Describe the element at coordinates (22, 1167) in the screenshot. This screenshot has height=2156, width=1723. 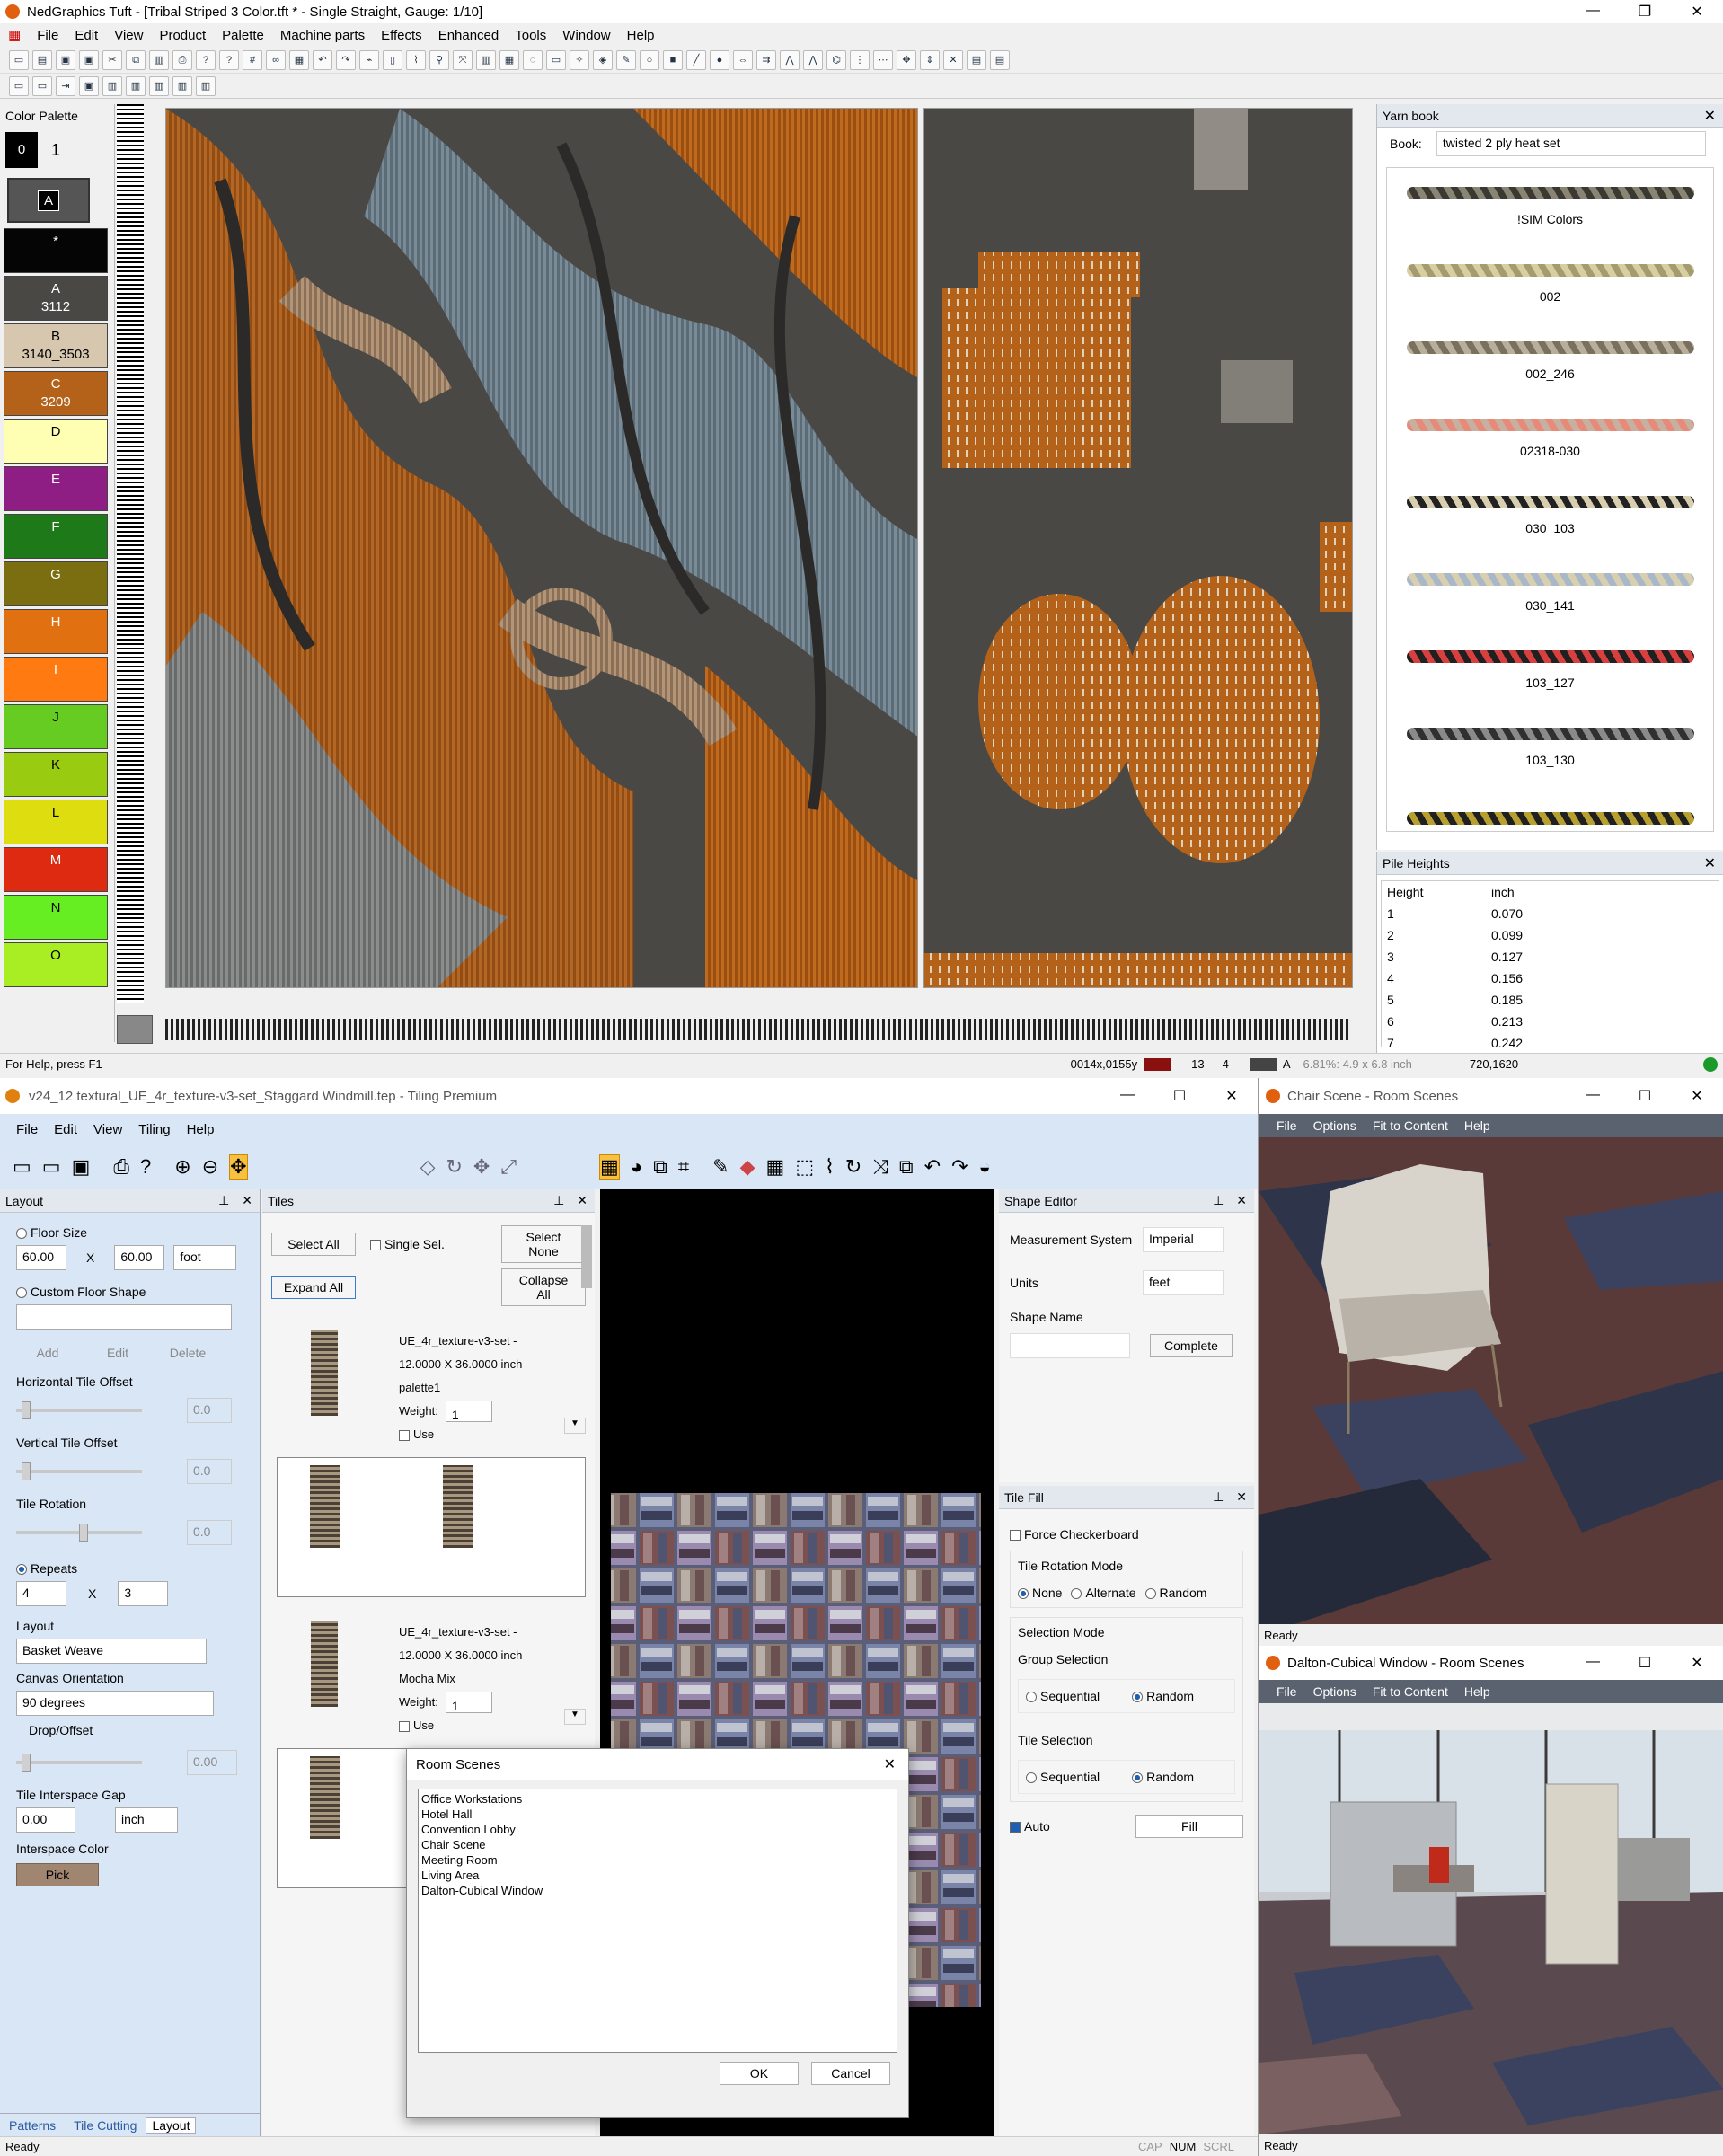
I see `new-icon: ▭` at that location.